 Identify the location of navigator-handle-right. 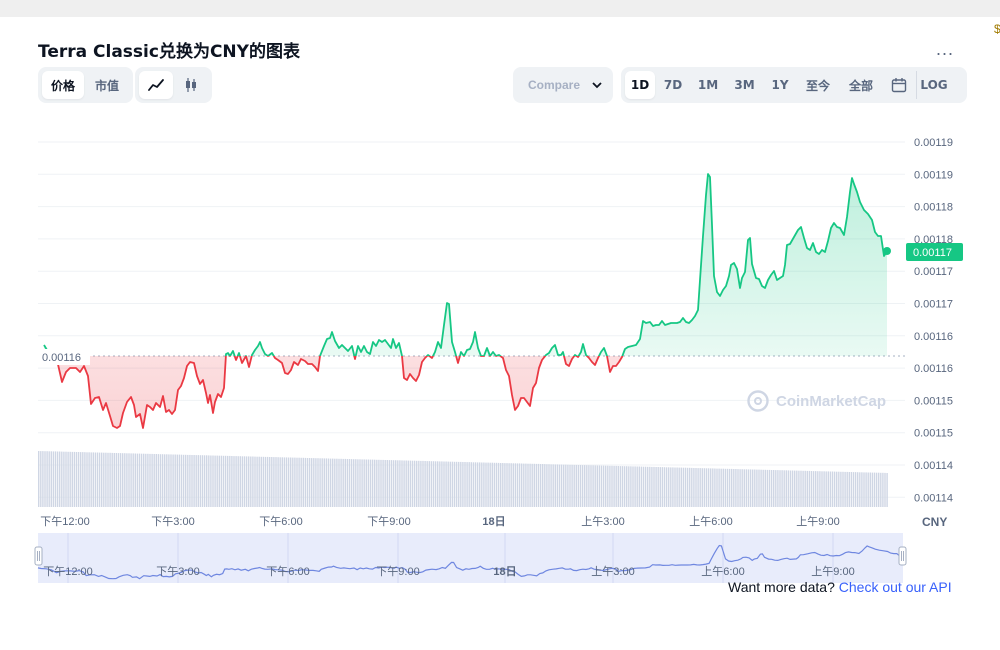
(902, 556).